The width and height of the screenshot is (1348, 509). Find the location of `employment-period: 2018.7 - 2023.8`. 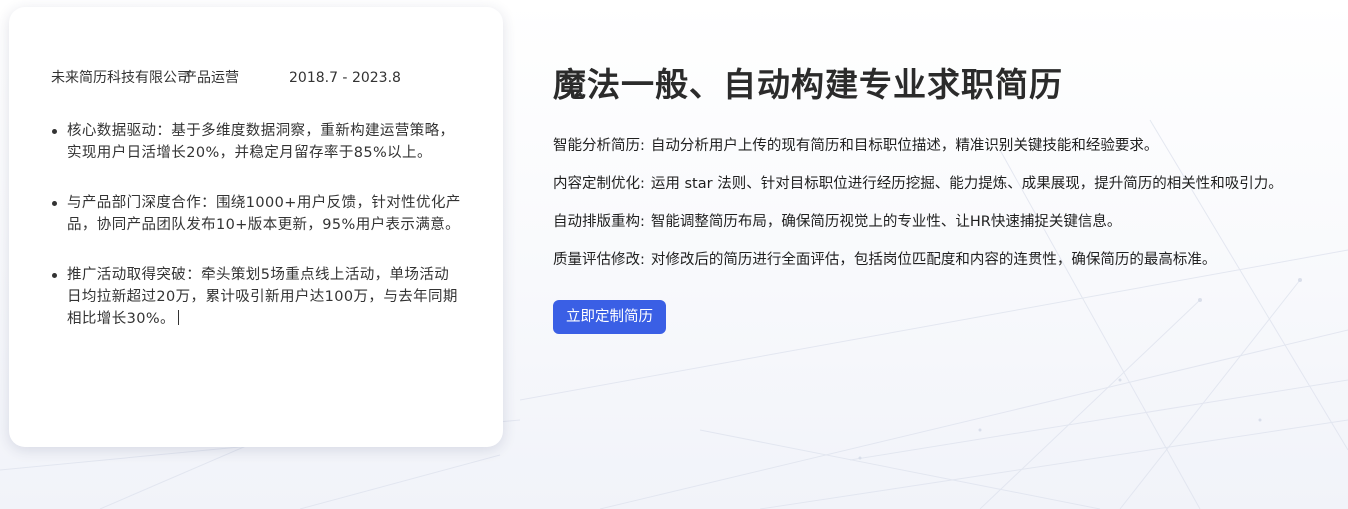

employment-period: 2018.7 - 2023.8 is located at coordinates (345, 78).